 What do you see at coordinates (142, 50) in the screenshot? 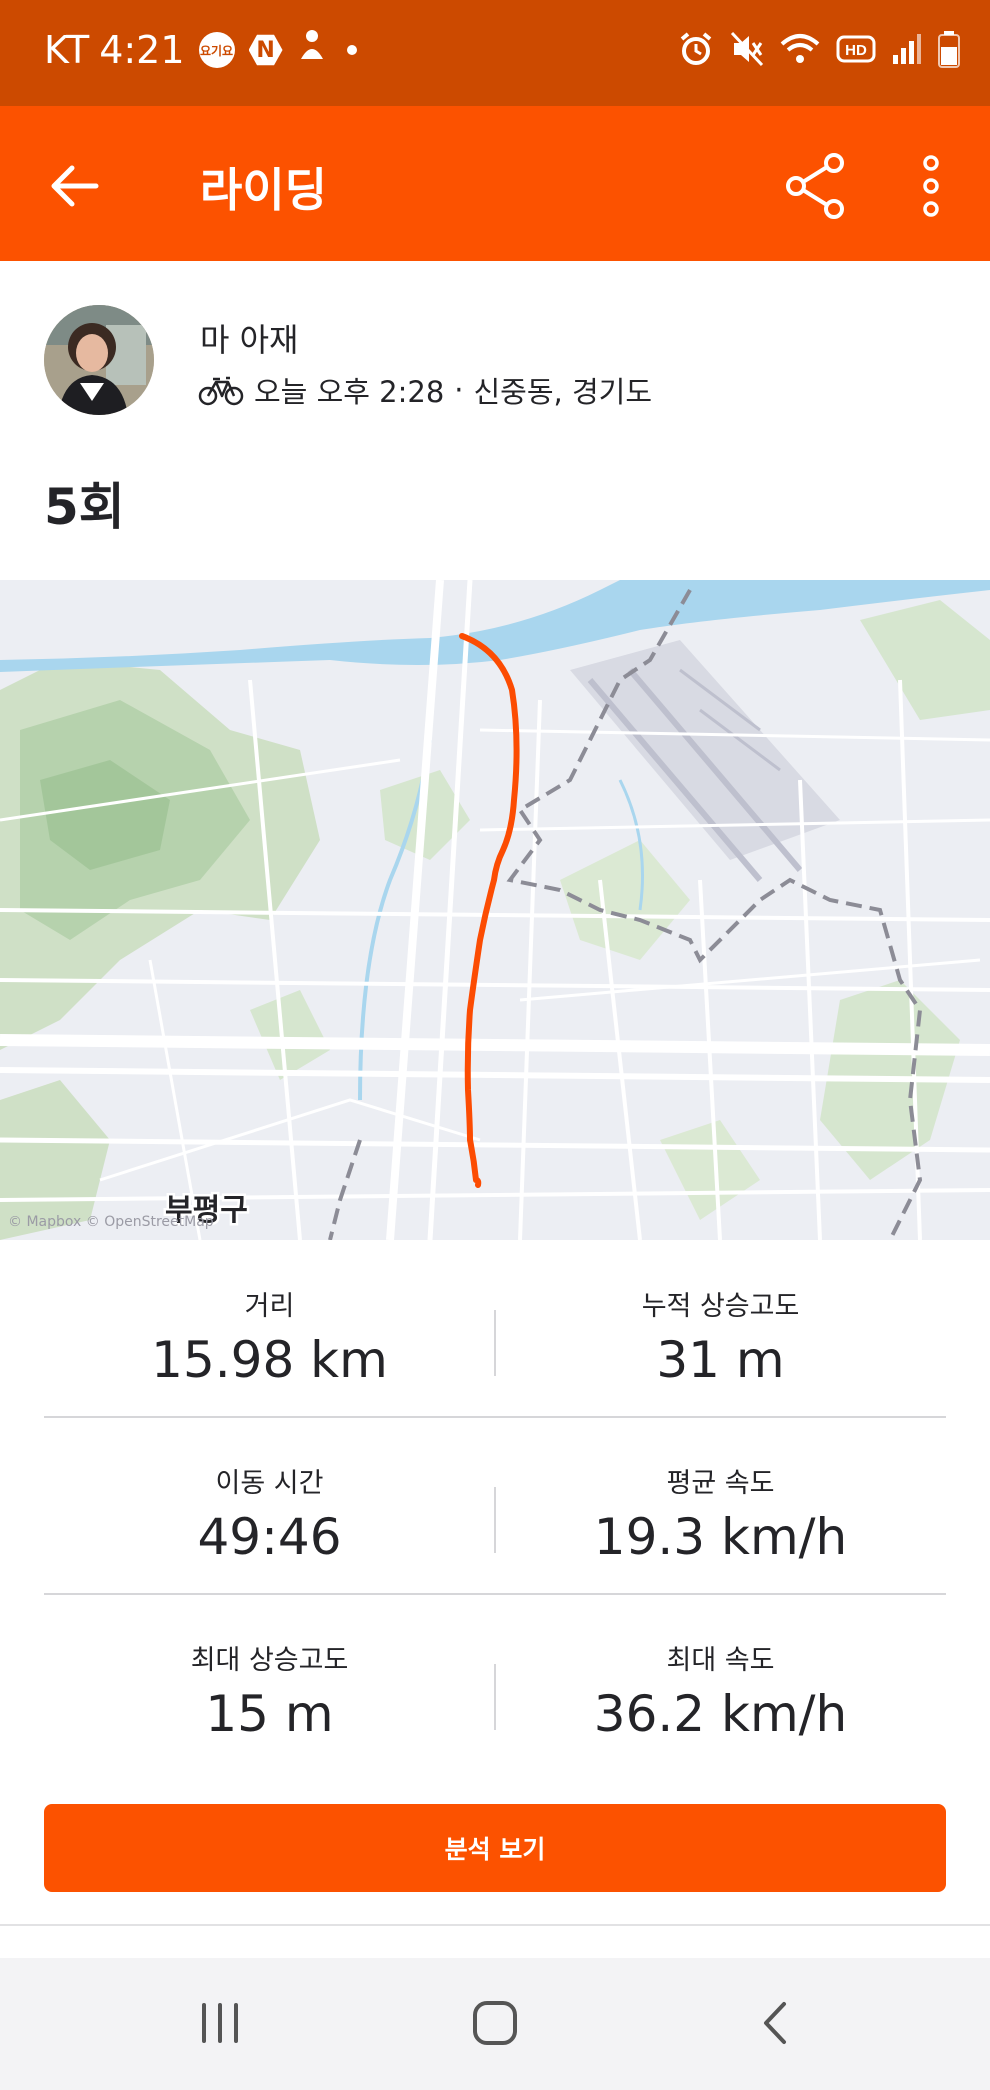
I see `clock: 4:21` at bounding box center [142, 50].